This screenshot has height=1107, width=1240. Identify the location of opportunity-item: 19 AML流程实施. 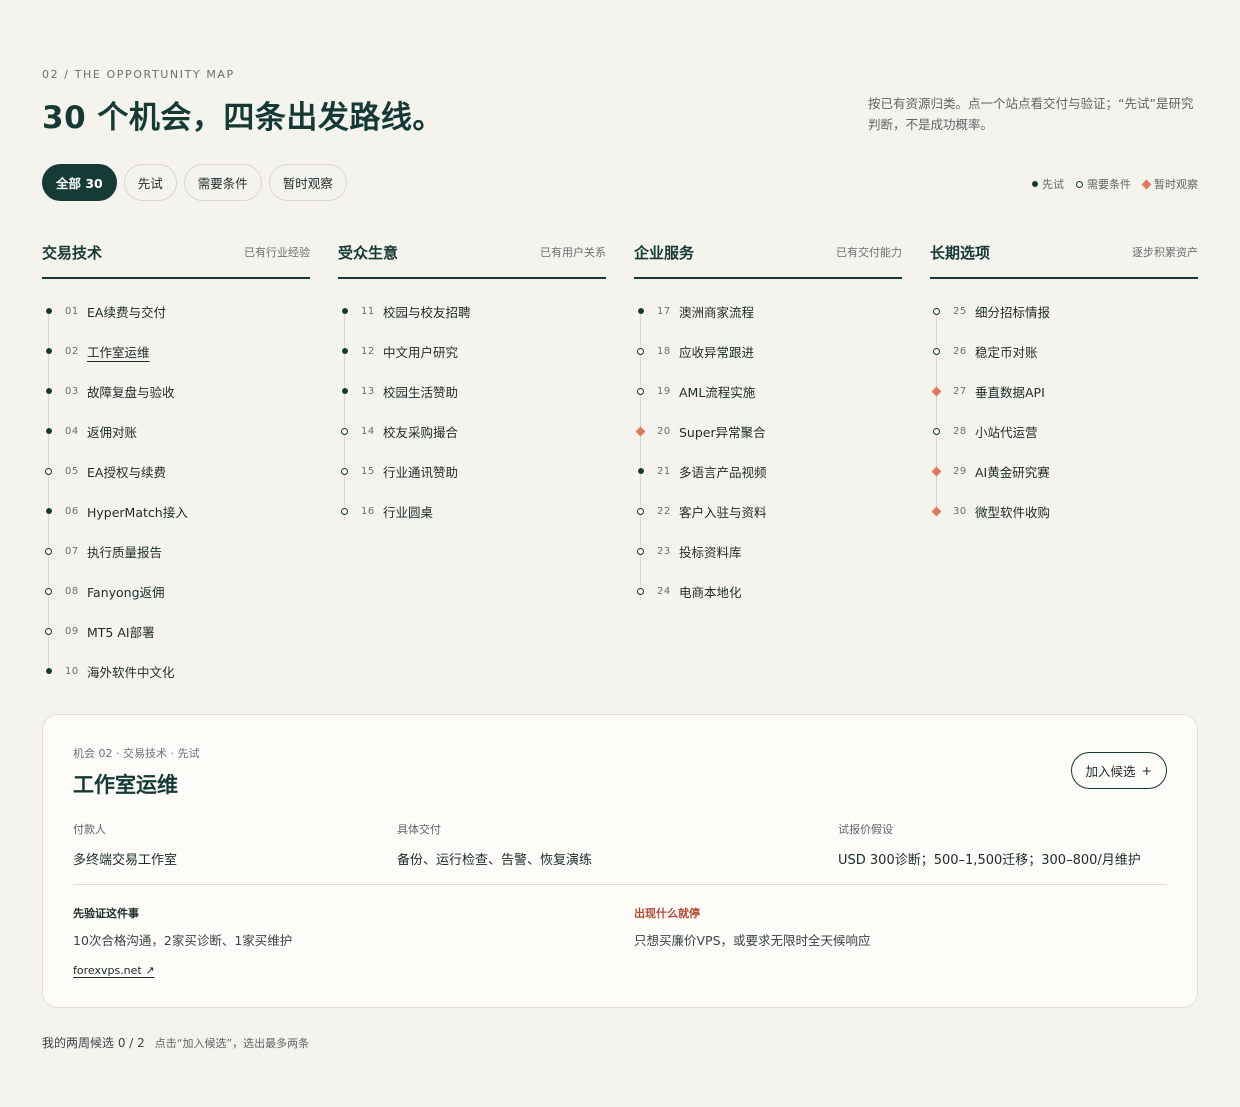
(768, 391).